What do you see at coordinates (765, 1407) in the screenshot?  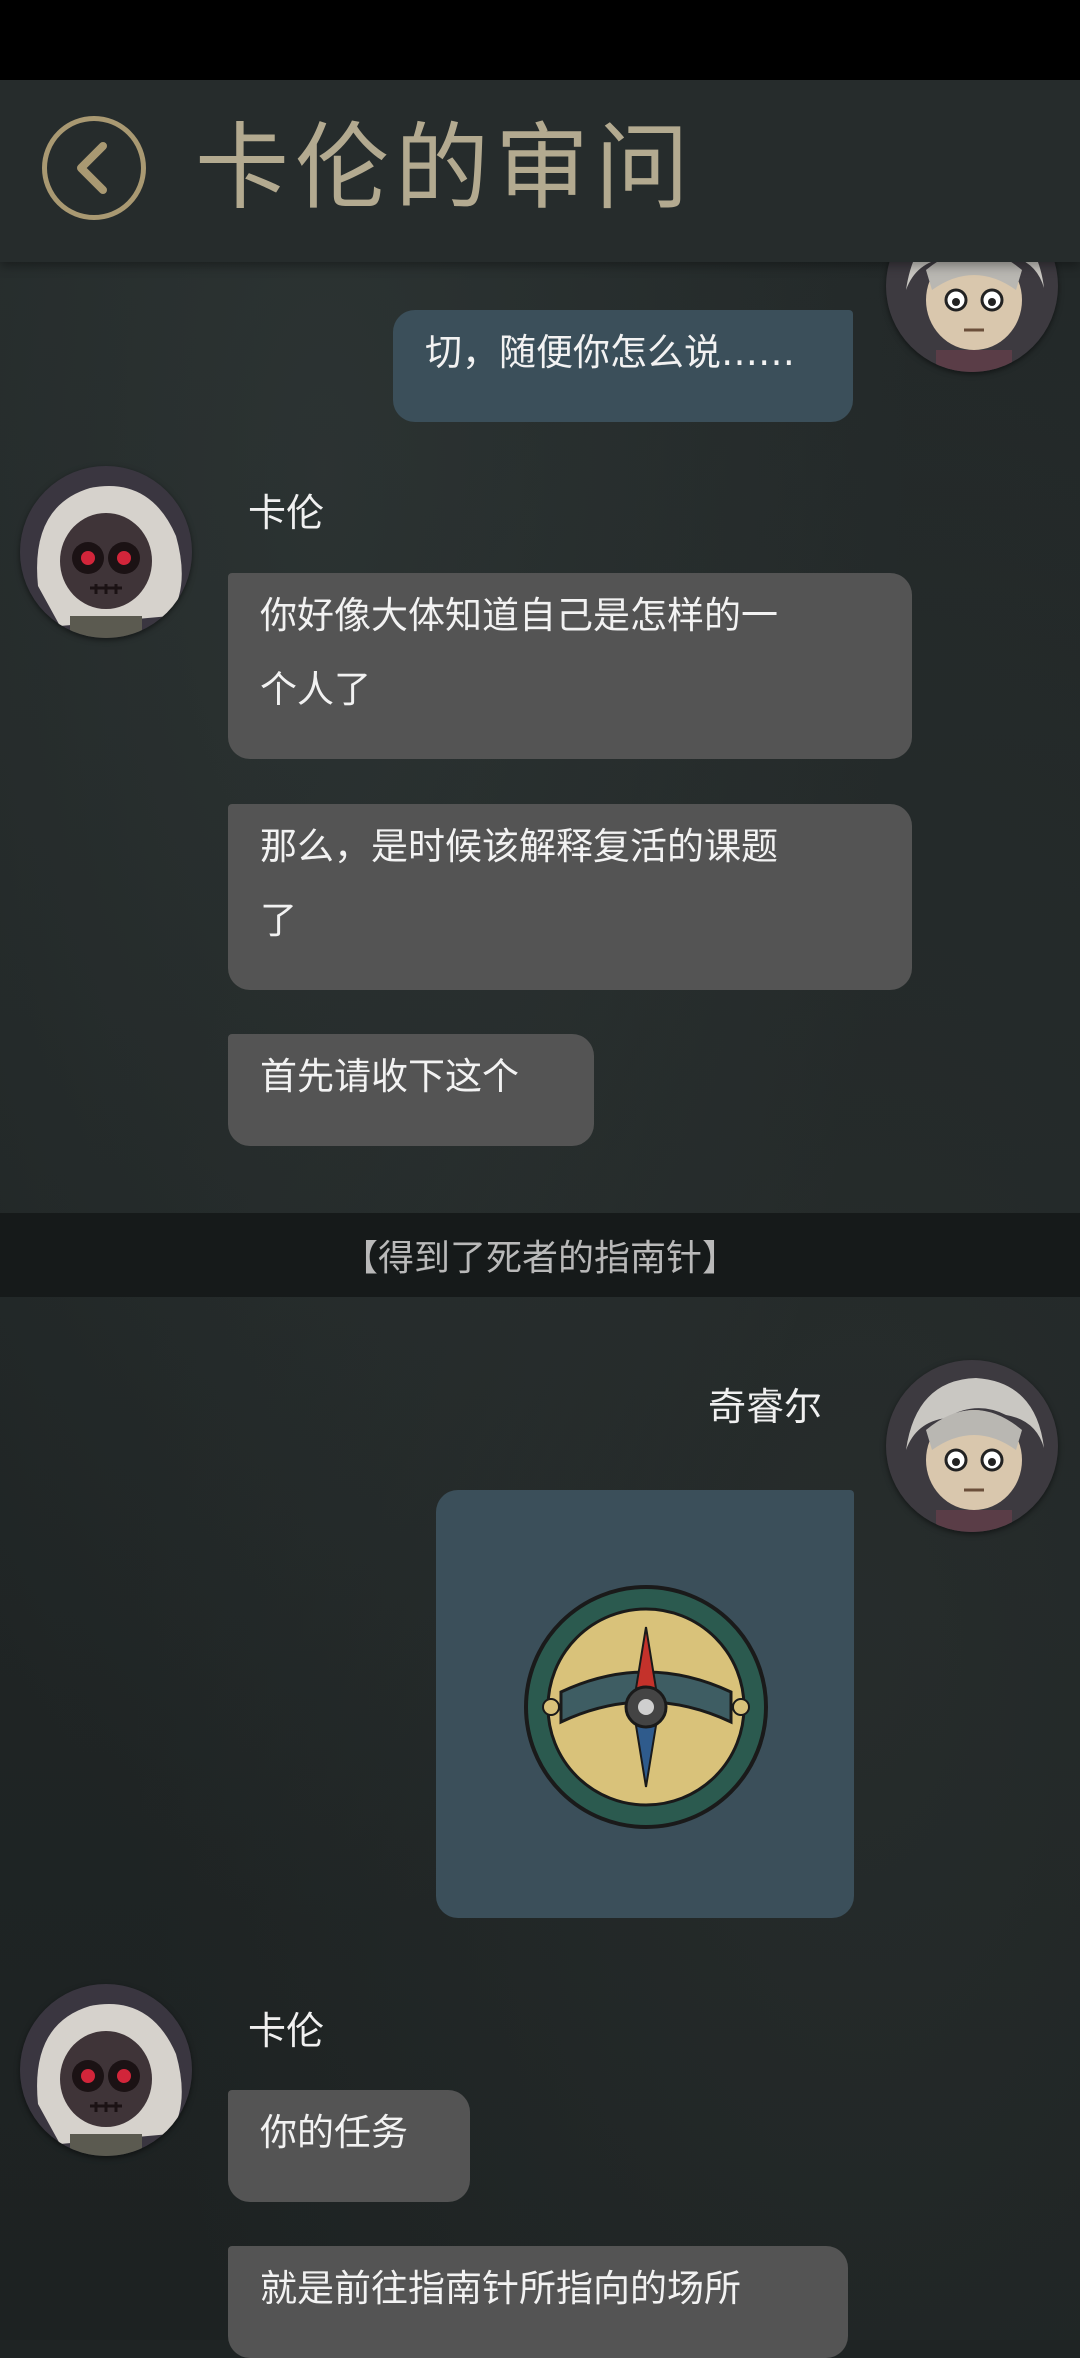 I see `sender-name: 奇睿尔` at bounding box center [765, 1407].